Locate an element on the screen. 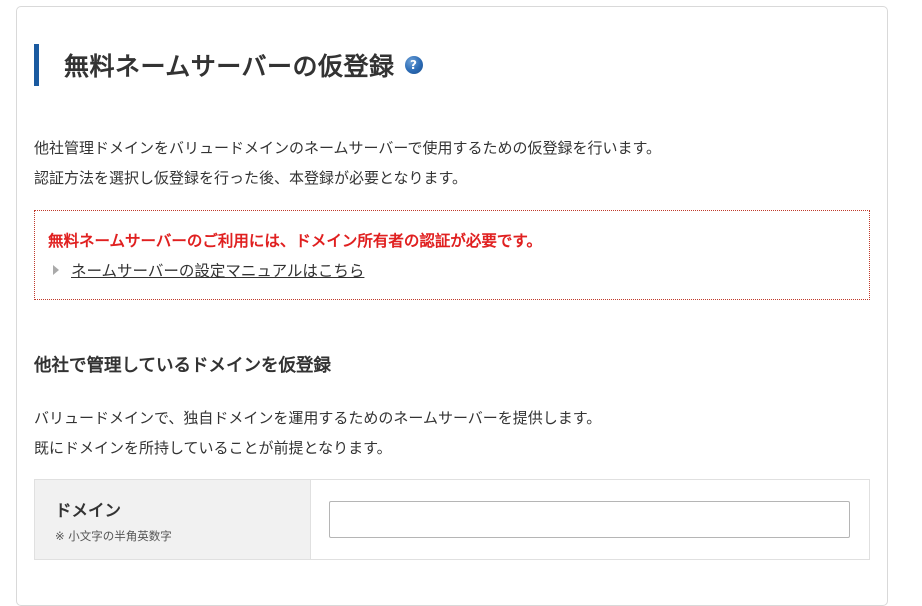 The width and height of the screenshot is (922, 606). notice-heading: 無料ネームサーバーのご利用には、ドメイン所有者の認証が必要です。 is located at coordinates (295, 241).